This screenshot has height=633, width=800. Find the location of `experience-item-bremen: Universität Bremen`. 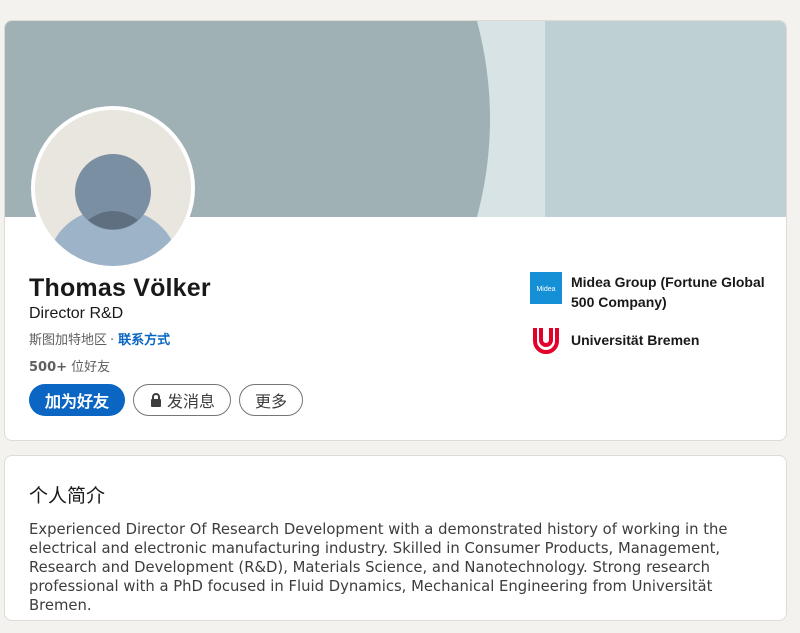

experience-item-bremen: Universität Bremen is located at coordinates (655, 340).